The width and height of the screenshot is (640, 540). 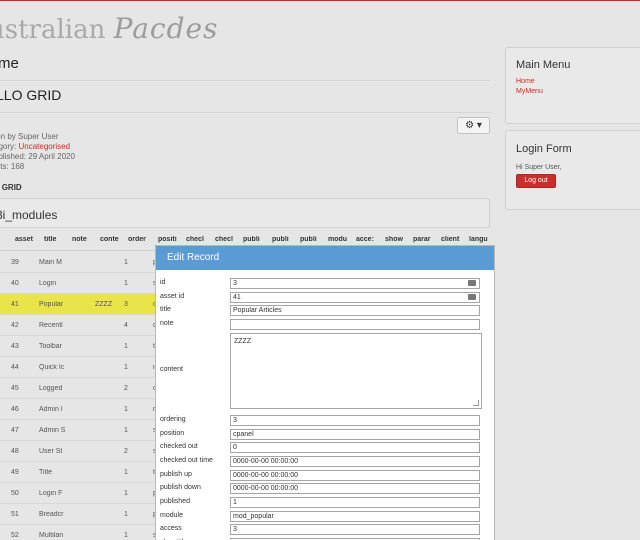 What do you see at coordinates (355, 420) in the screenshot?
I see `ordering-field: 3` at bounding box center [355, 420].